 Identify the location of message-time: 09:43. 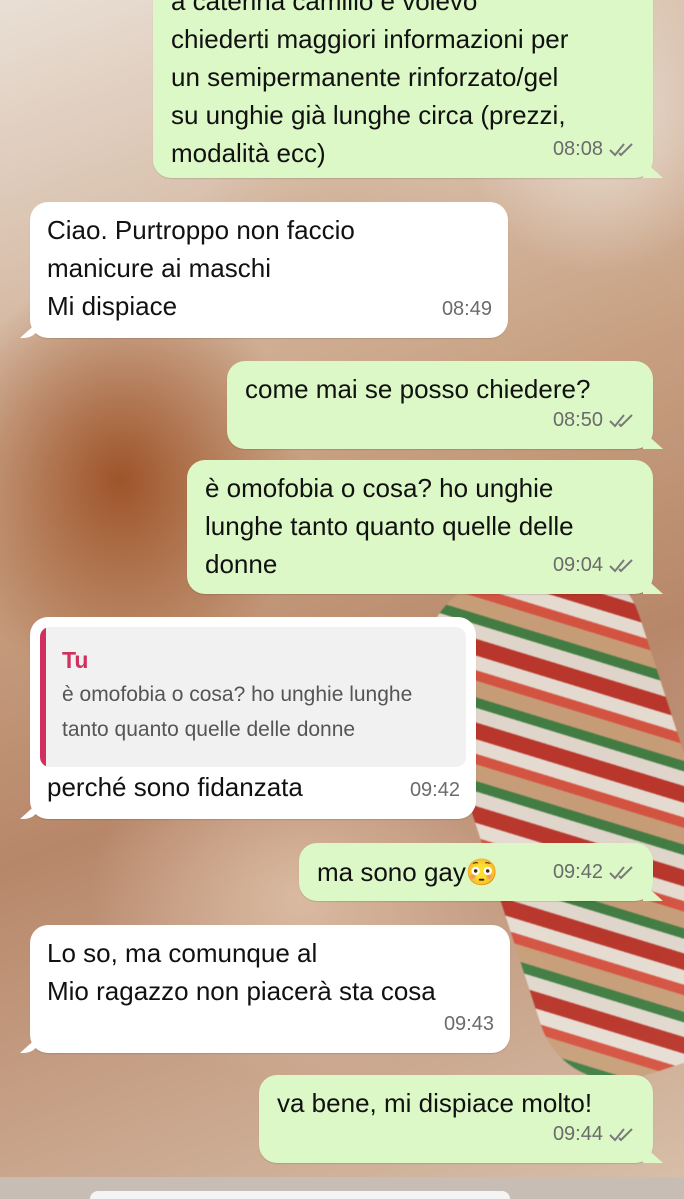
(468, 1024).